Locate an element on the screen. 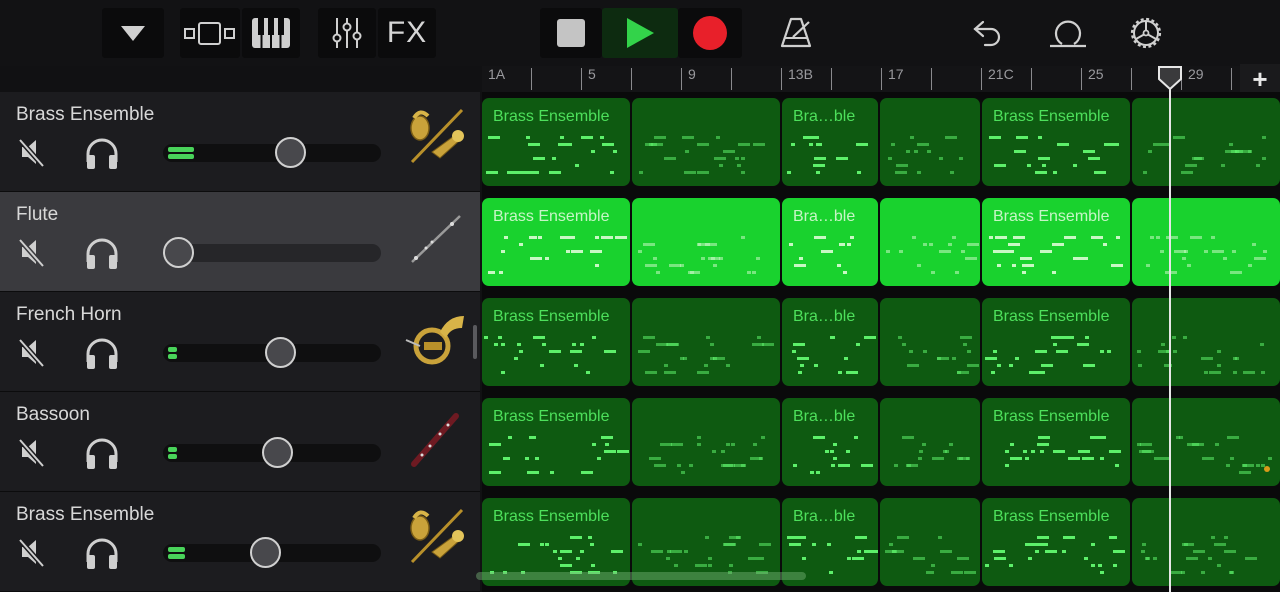  ruler-label: 9 is located at coordinates (692, 74).